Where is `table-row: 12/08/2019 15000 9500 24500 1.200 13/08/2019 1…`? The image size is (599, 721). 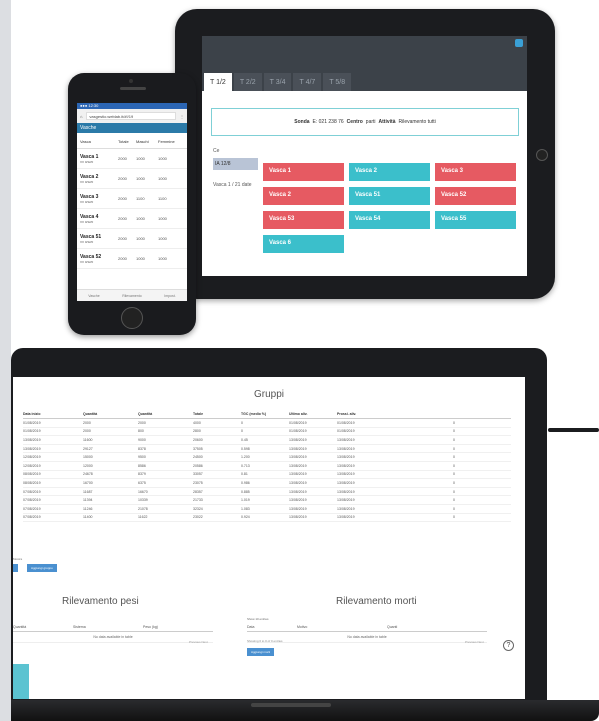 table-row: 12/08/2019 15000 9500 24500 1.200 13/08/2019 1… is located at coordinates (267, 457).